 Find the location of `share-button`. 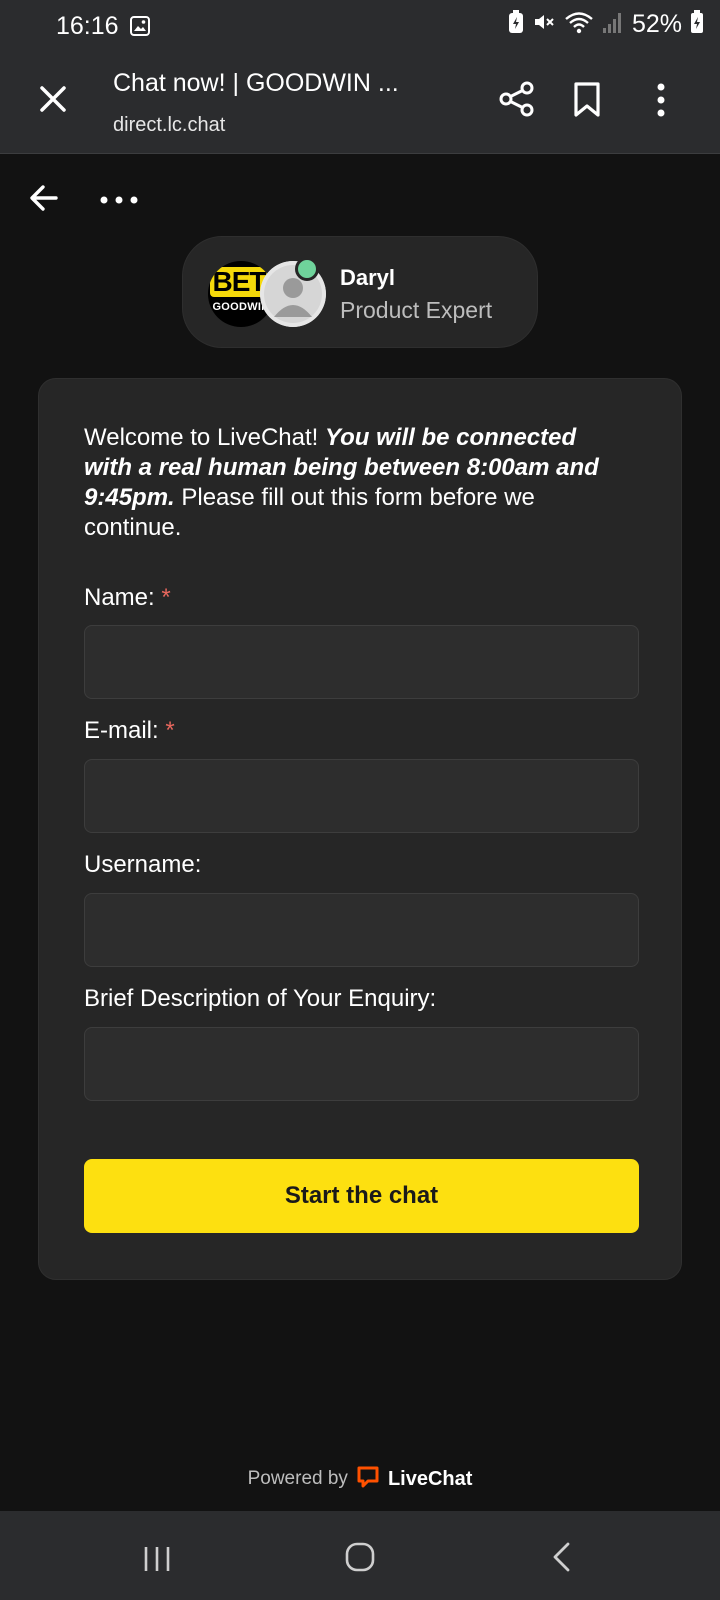

share-button is located at coordinates (517, 99).